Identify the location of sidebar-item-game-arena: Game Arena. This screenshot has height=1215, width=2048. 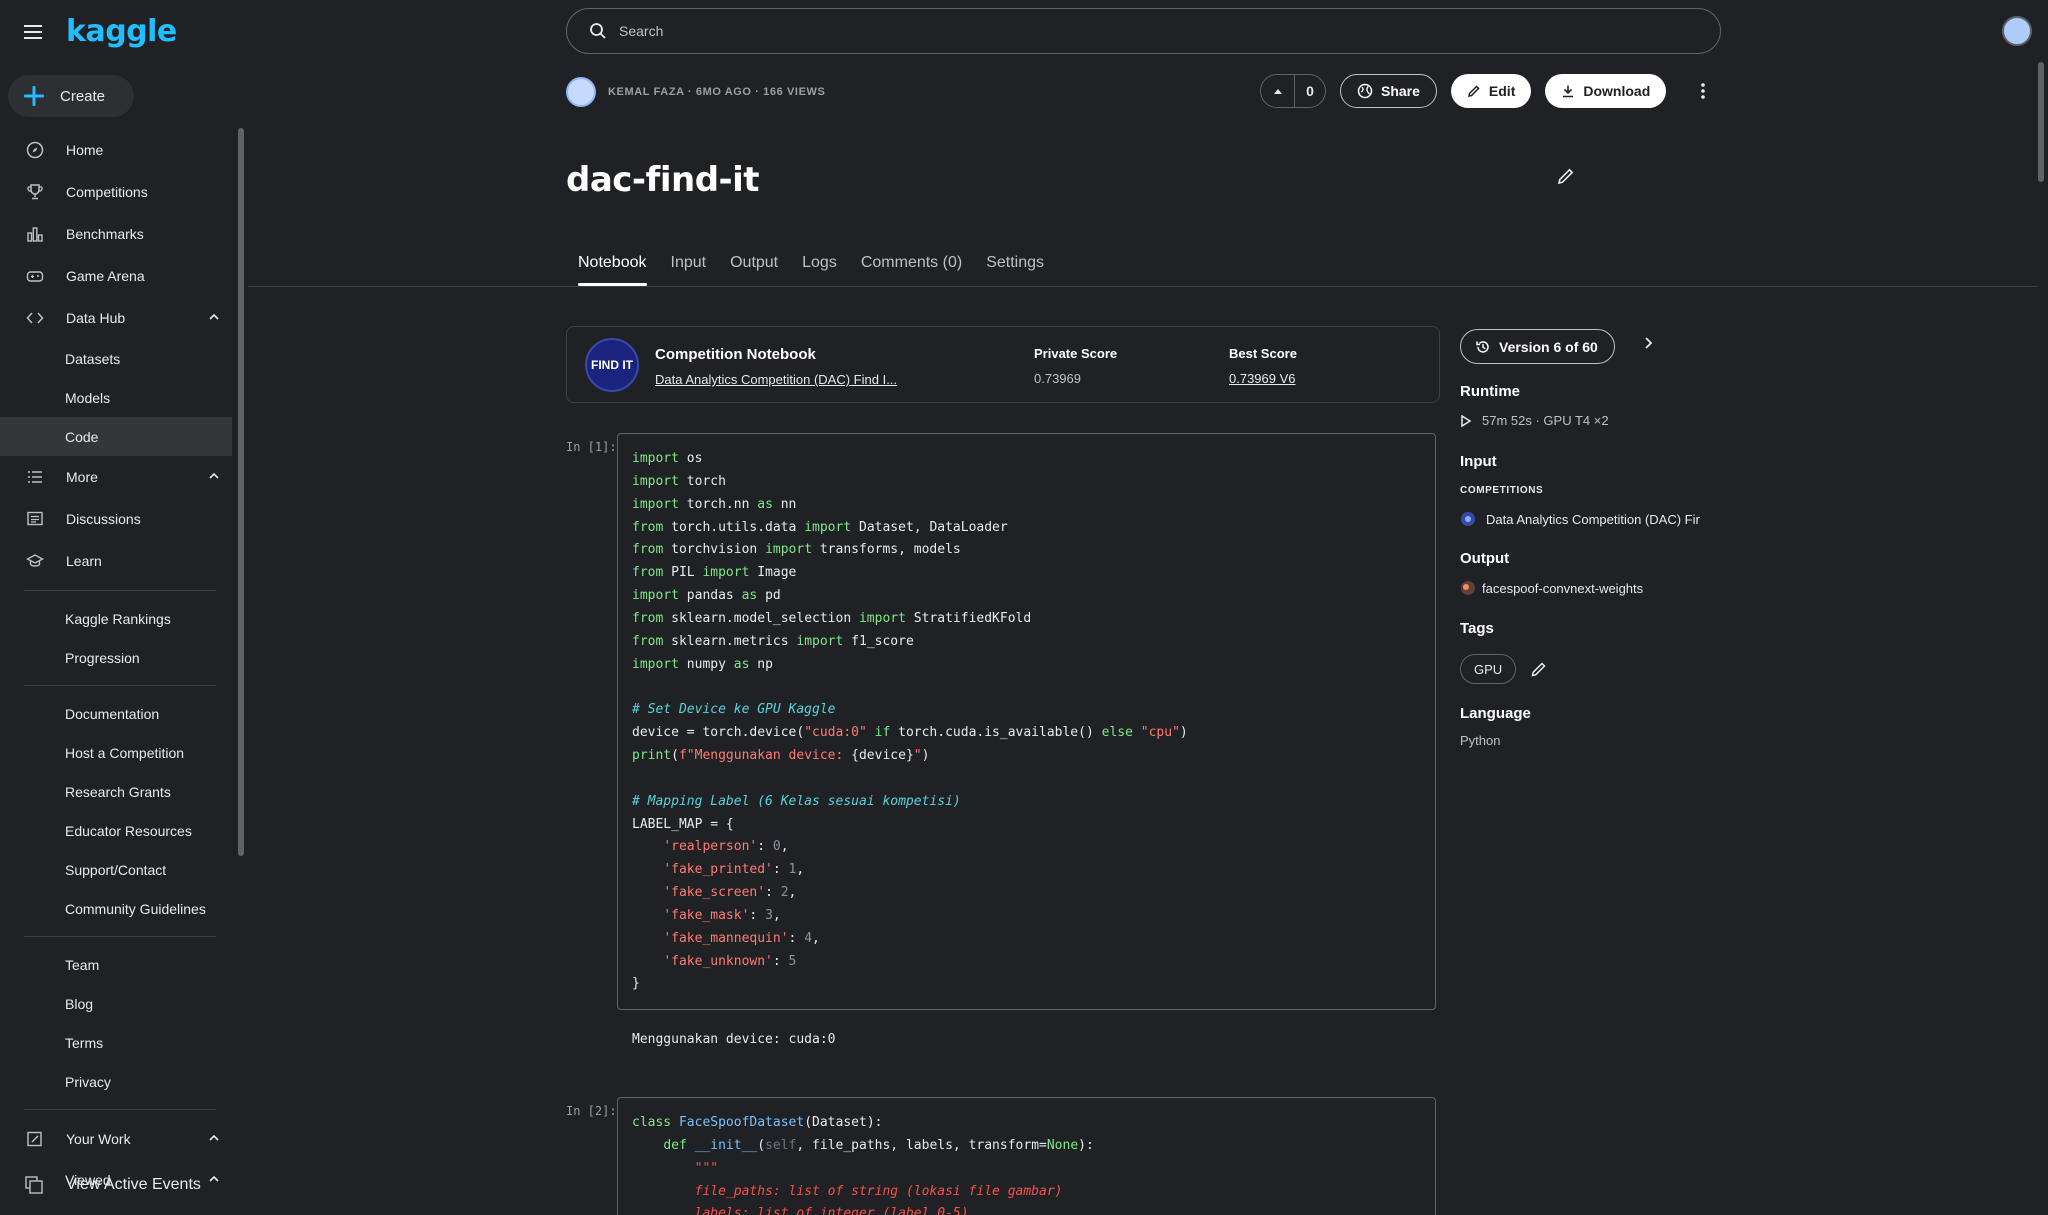
(116, 276).